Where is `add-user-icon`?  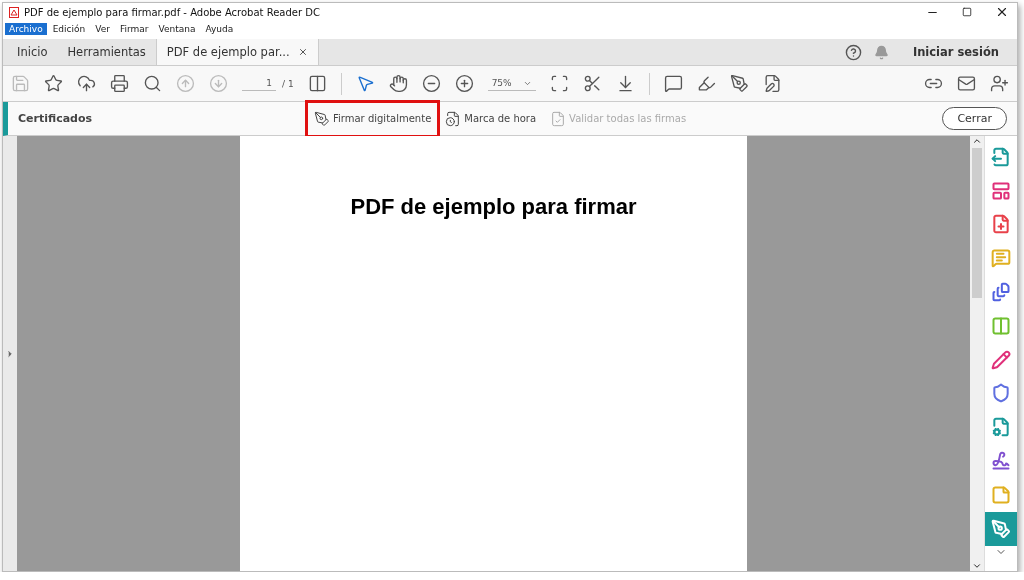
add-user-icon is located at coordinates (999, 83).